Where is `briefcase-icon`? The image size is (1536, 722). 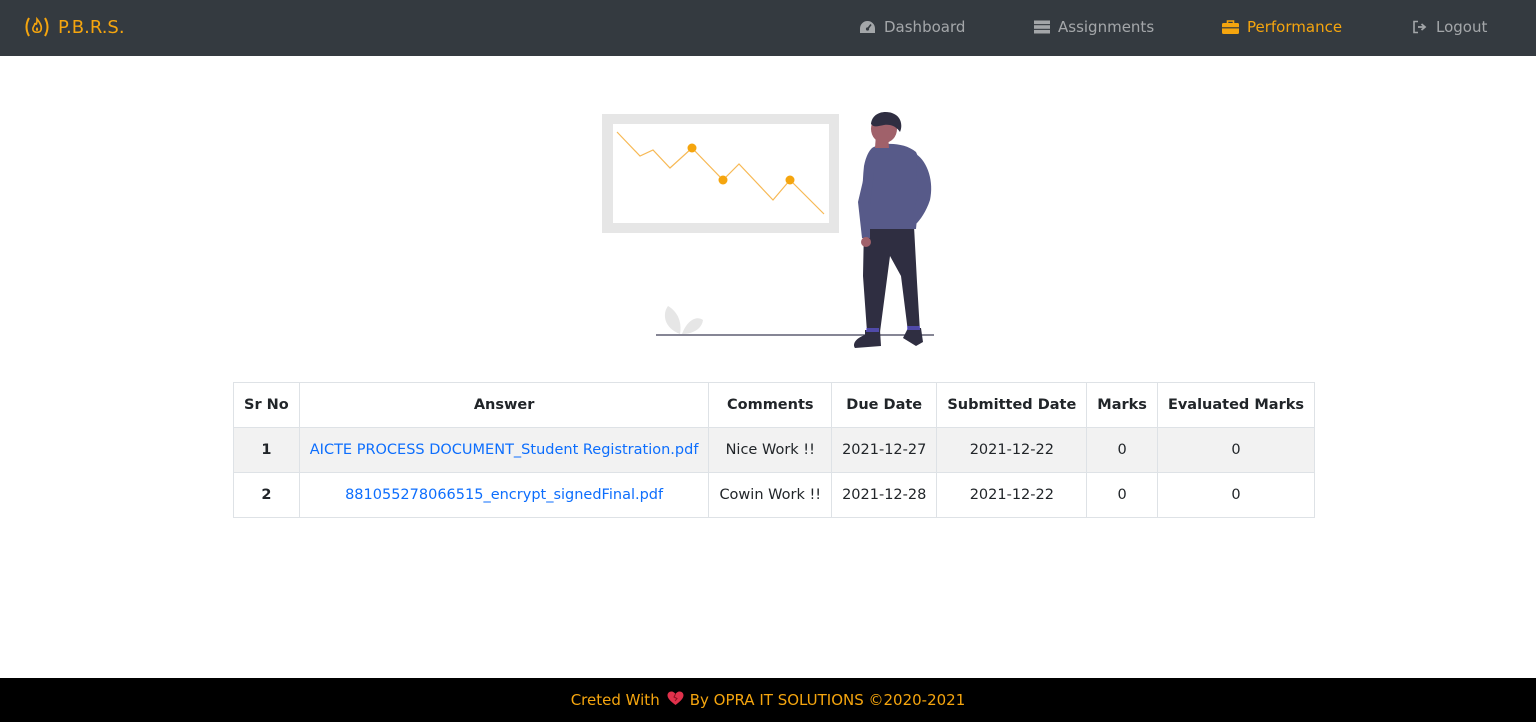 briefcase-icon is located at coordinates (1230, 27).